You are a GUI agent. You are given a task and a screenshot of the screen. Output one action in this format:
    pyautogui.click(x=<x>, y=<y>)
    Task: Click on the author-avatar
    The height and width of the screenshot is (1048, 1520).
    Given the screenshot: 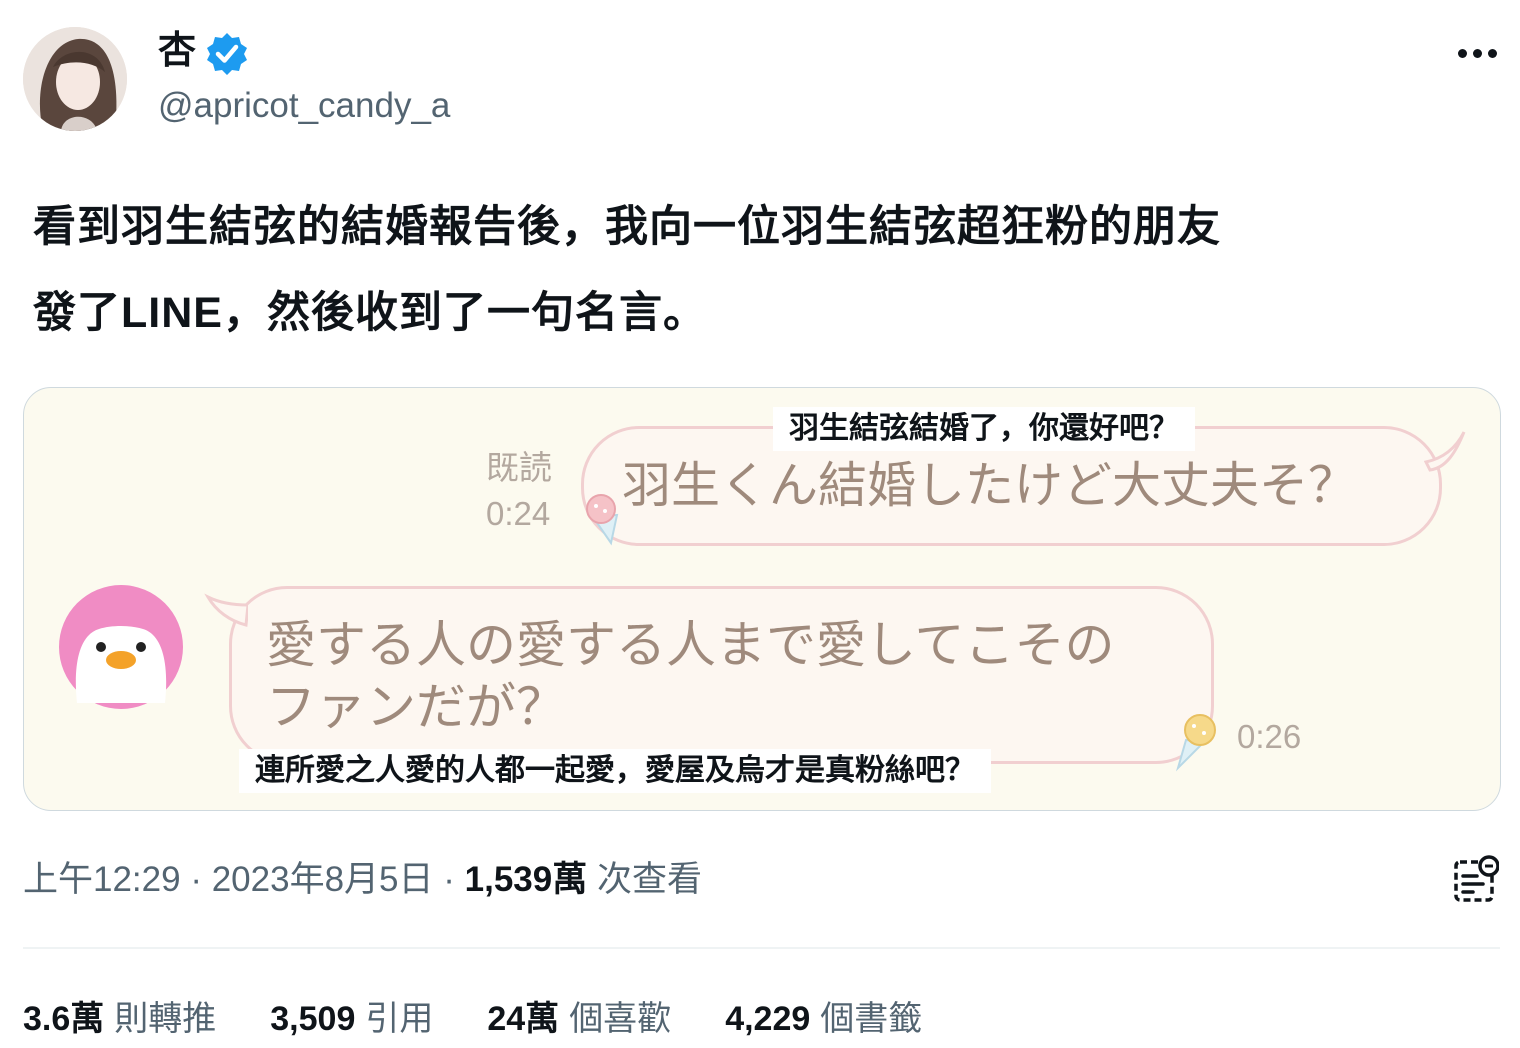 What is the action you would take?
    pyautogui.click(x=75, y=79)
    